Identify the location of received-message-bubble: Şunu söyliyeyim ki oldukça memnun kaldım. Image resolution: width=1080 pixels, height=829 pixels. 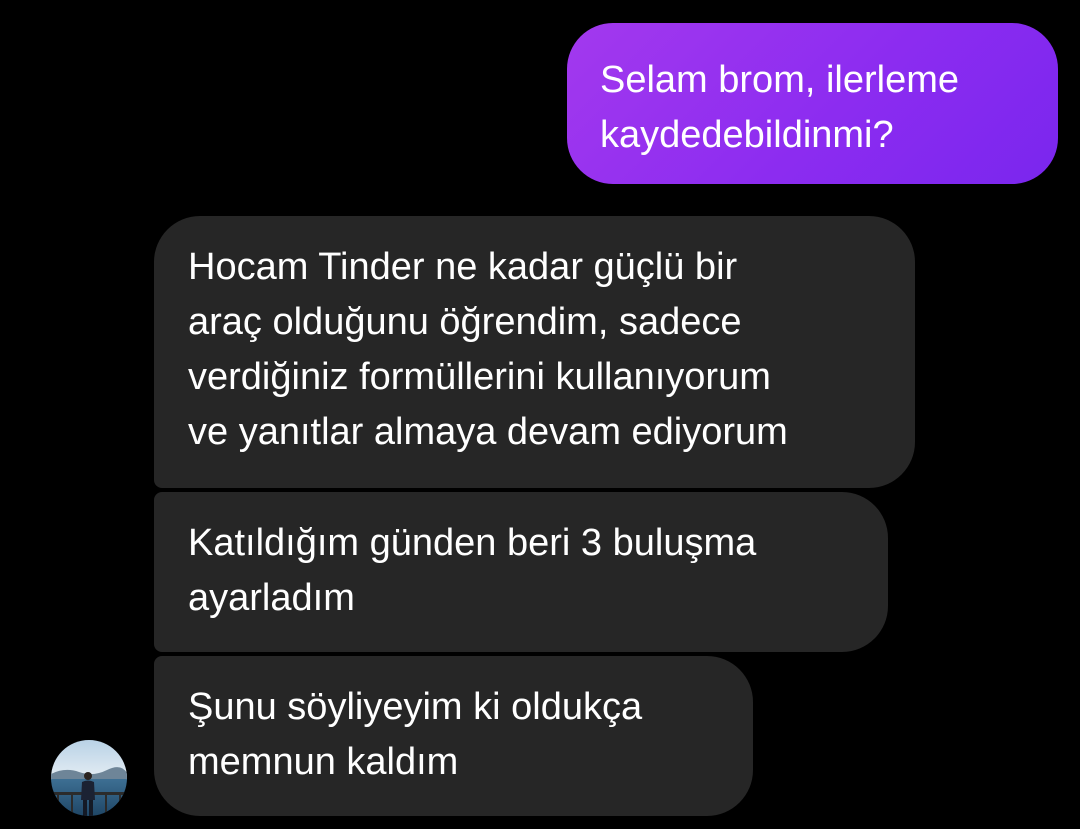
(453, 736).